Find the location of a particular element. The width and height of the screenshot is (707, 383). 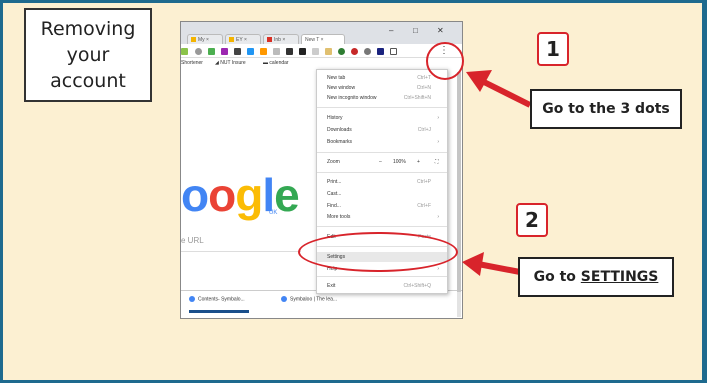

scrollbar is located at coordinates (459, 194).